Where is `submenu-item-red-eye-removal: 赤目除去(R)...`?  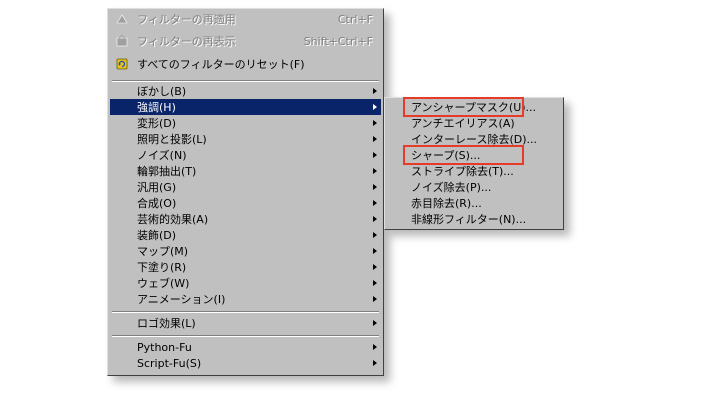
submenu-item-red-eye-removal: 赤目除去(R)... is located at coordinates (474, 203).